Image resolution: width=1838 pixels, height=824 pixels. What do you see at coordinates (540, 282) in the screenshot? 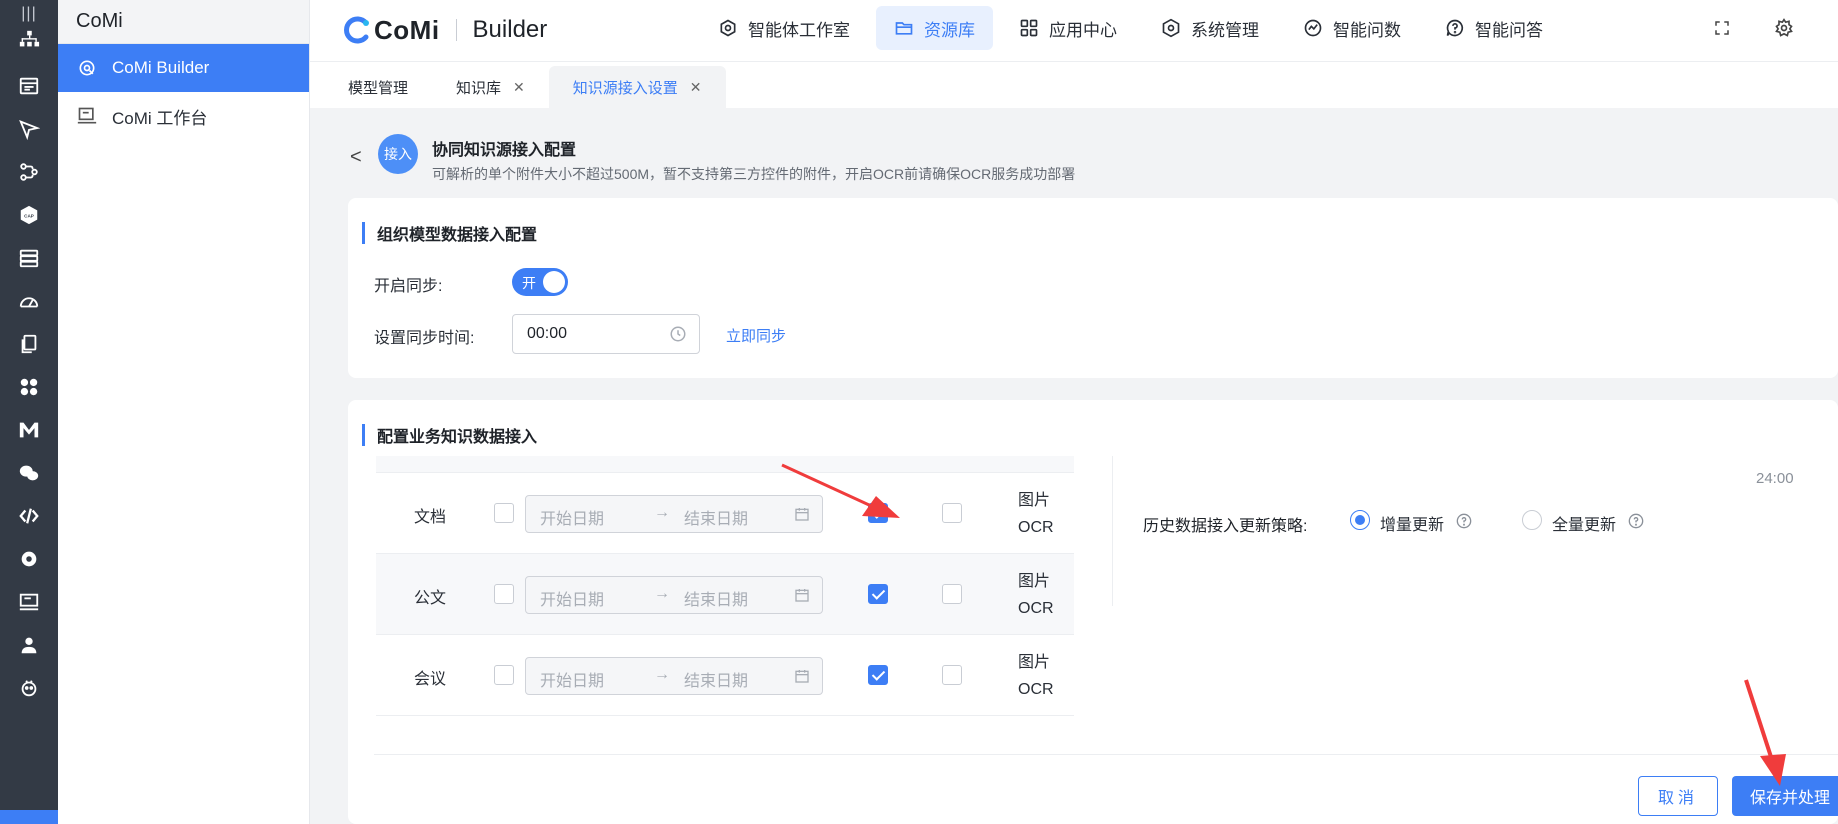
I see `sync-toggle: 开` at bounding box center [540, 282].